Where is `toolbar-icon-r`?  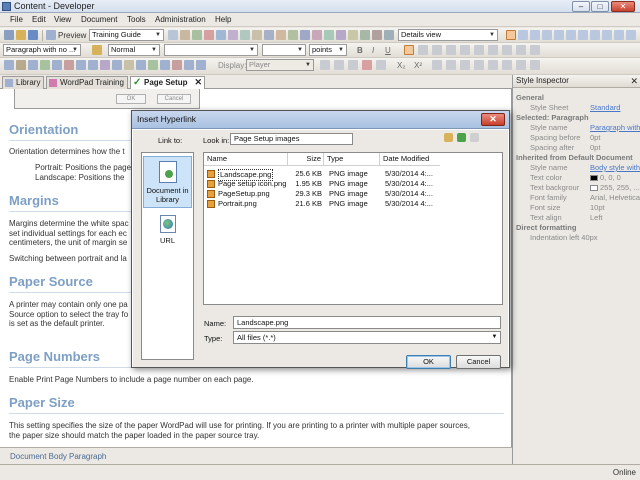
toolbar-icon-r is located at coordinates (377, 35).